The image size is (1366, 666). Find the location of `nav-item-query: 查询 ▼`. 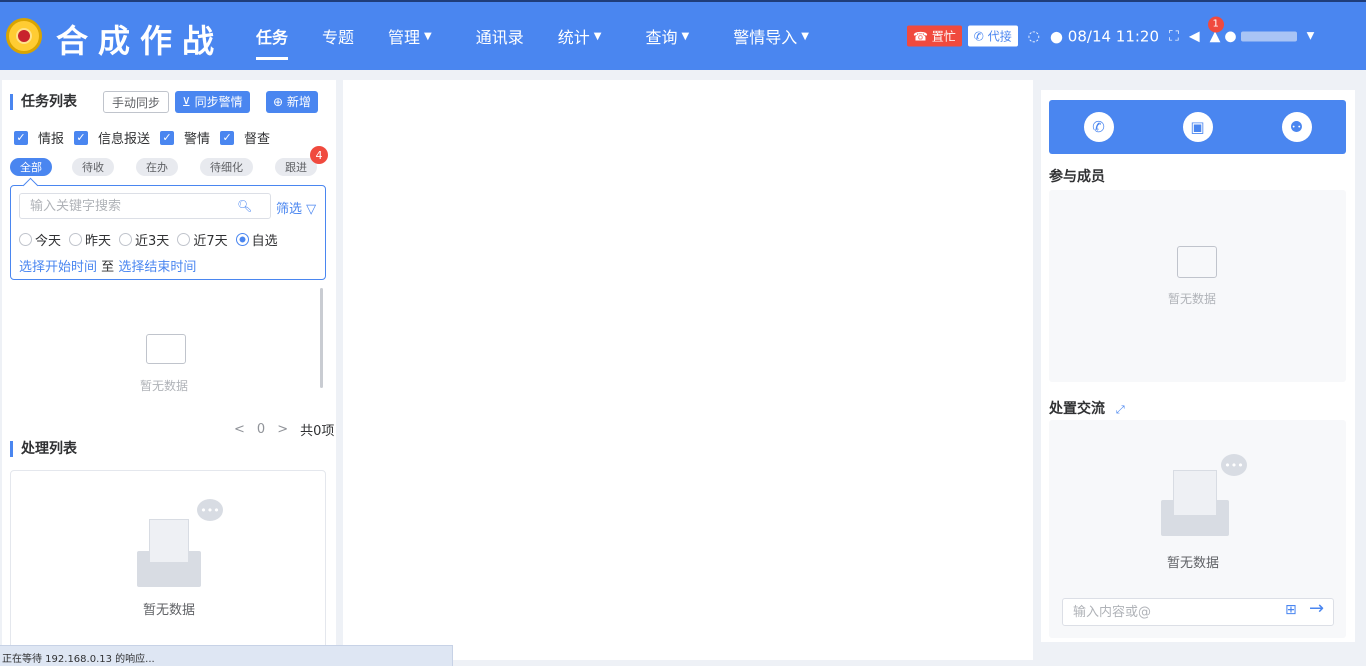

nav-item-query: 查询 ▼ is located at coordinates (667, 36).